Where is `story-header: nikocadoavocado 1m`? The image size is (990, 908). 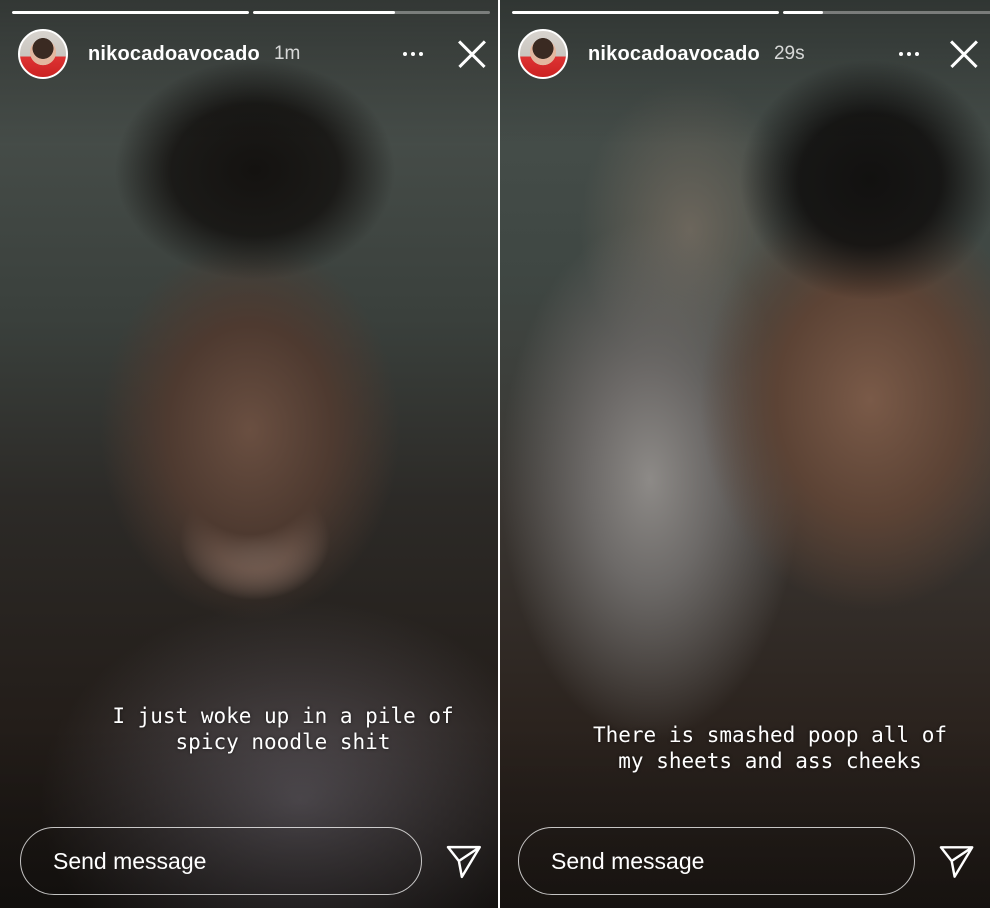
story-header: nikocadoavocado 1m is located at coordinates (253, 54).